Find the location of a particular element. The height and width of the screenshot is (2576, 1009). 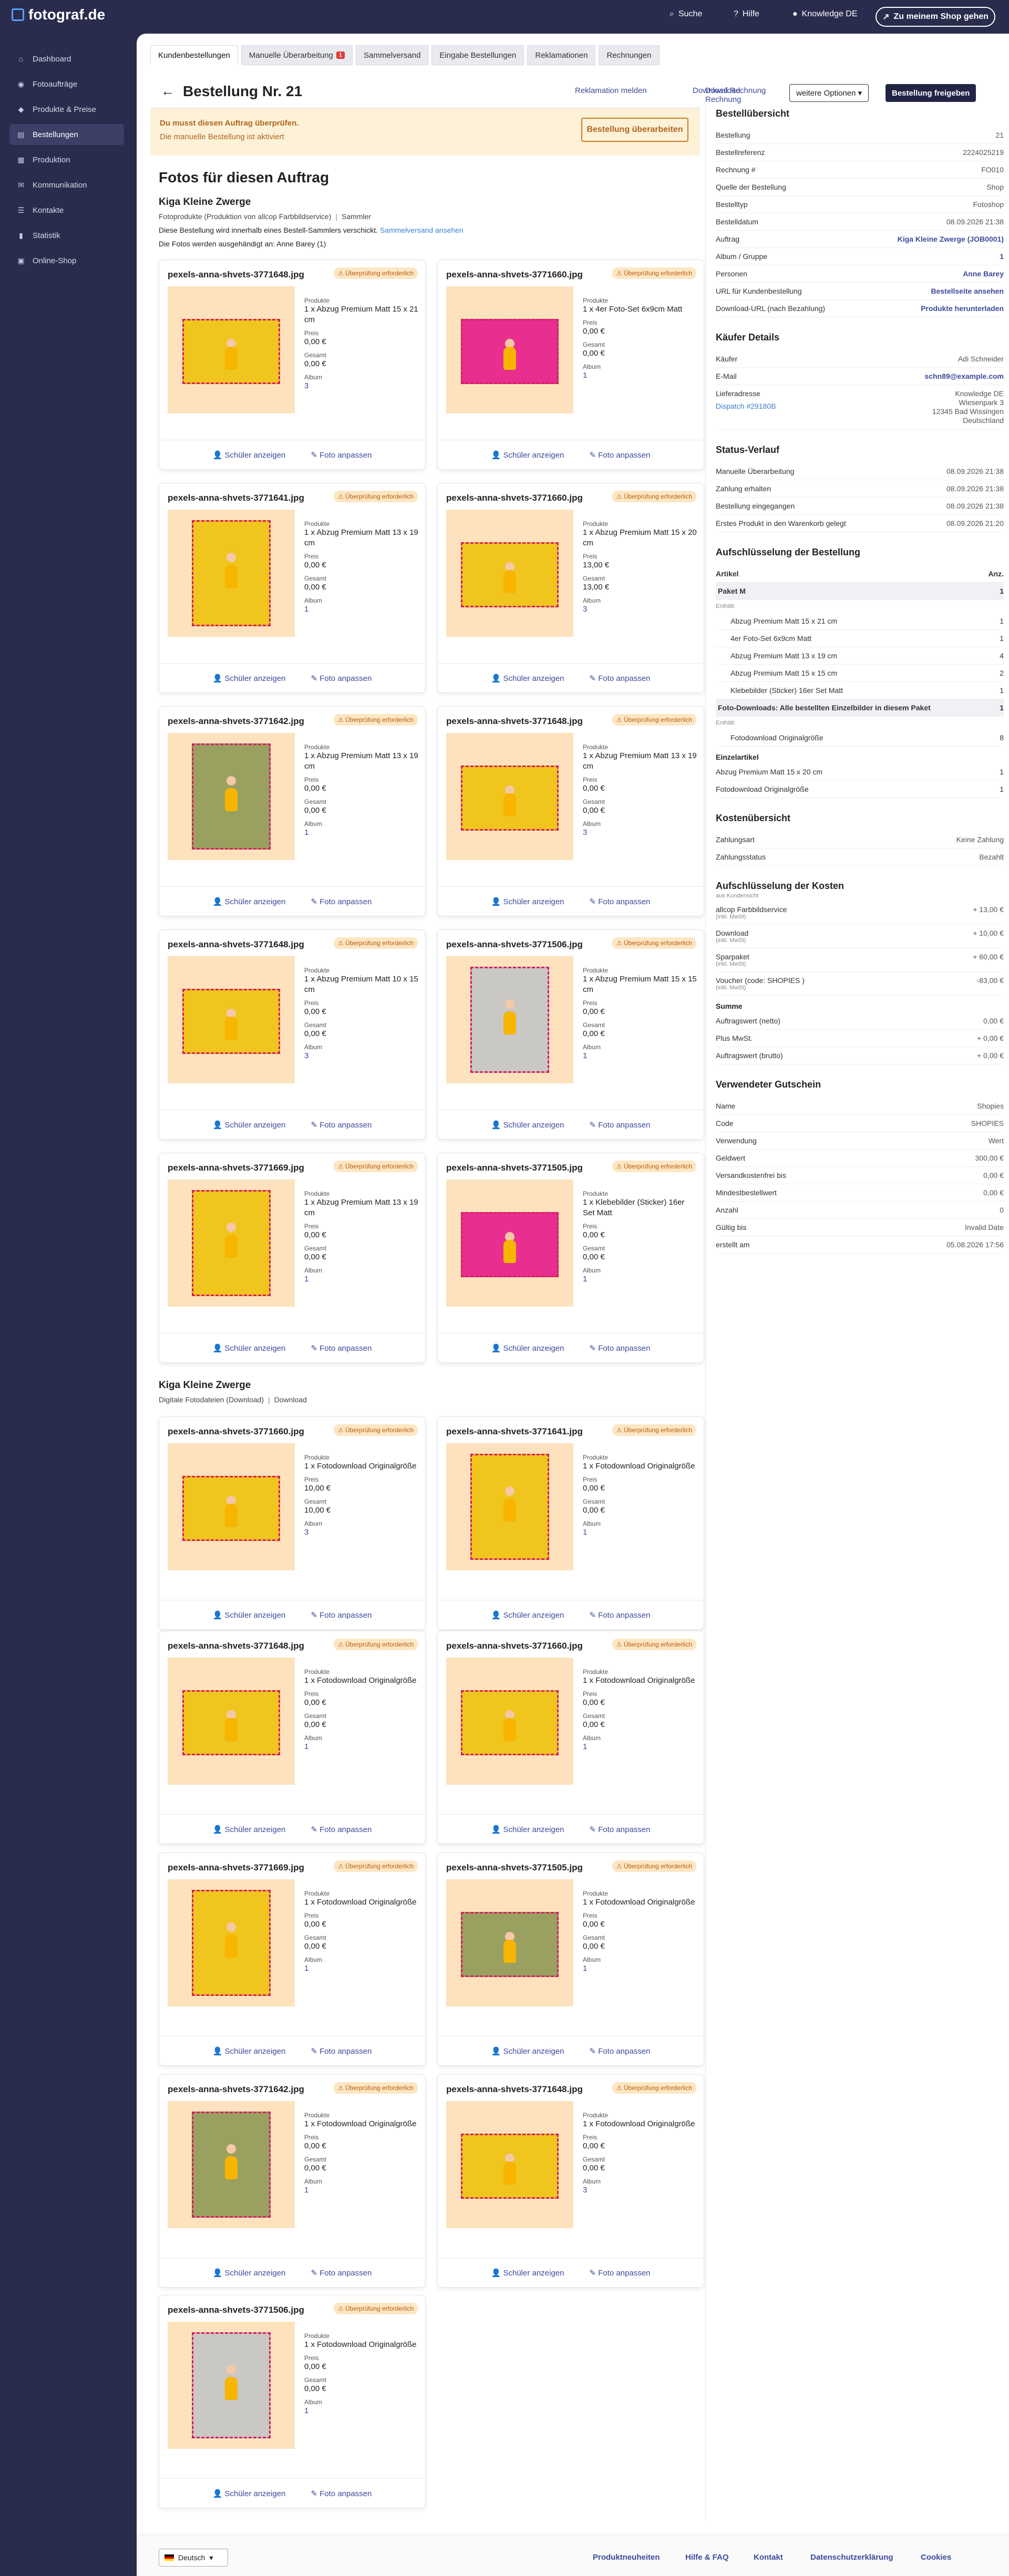

collector-link: Sammelversand ansehen is located at coordinates (422, 230).